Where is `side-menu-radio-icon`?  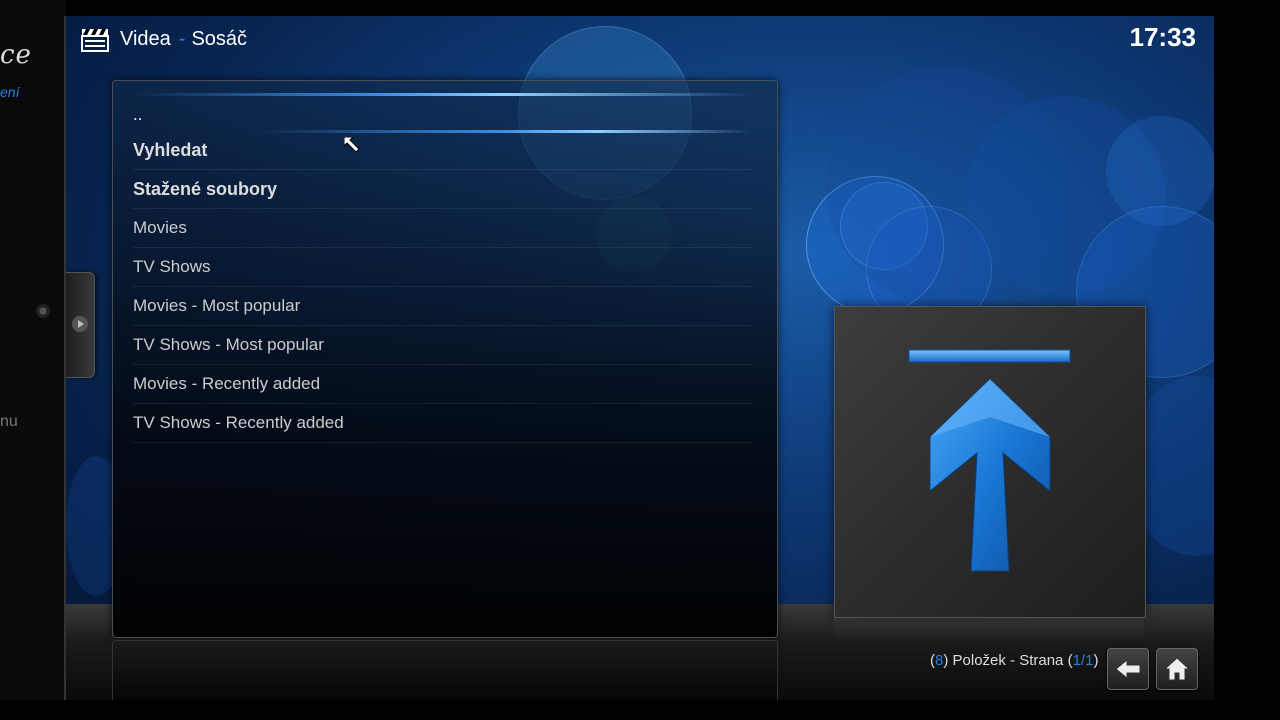 side-menu-radio-icon is located at coordinates (43, 311).